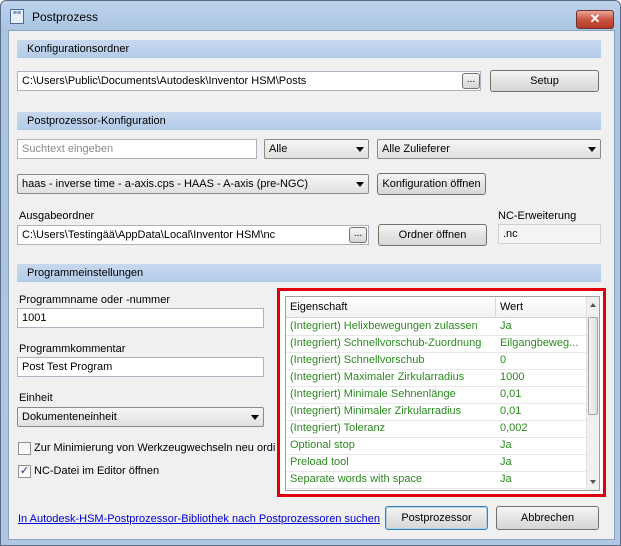 This screenshot has height=546, width=621. I want to click on program-comment-input: Post Test Program, so click(140, 367).